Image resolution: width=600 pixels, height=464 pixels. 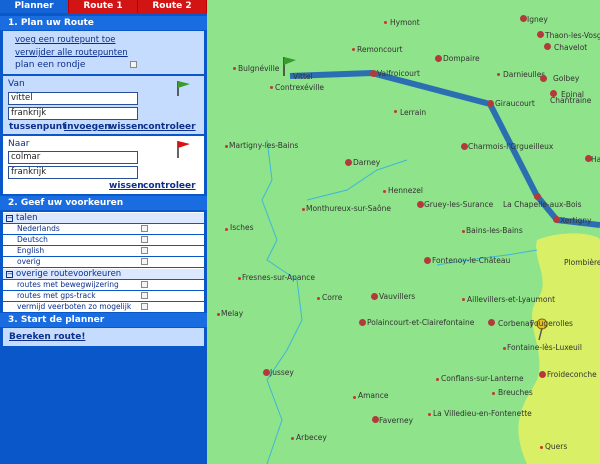 I want to click on town-label: Fontenoy-le-Château, so click(x=471, y=260).